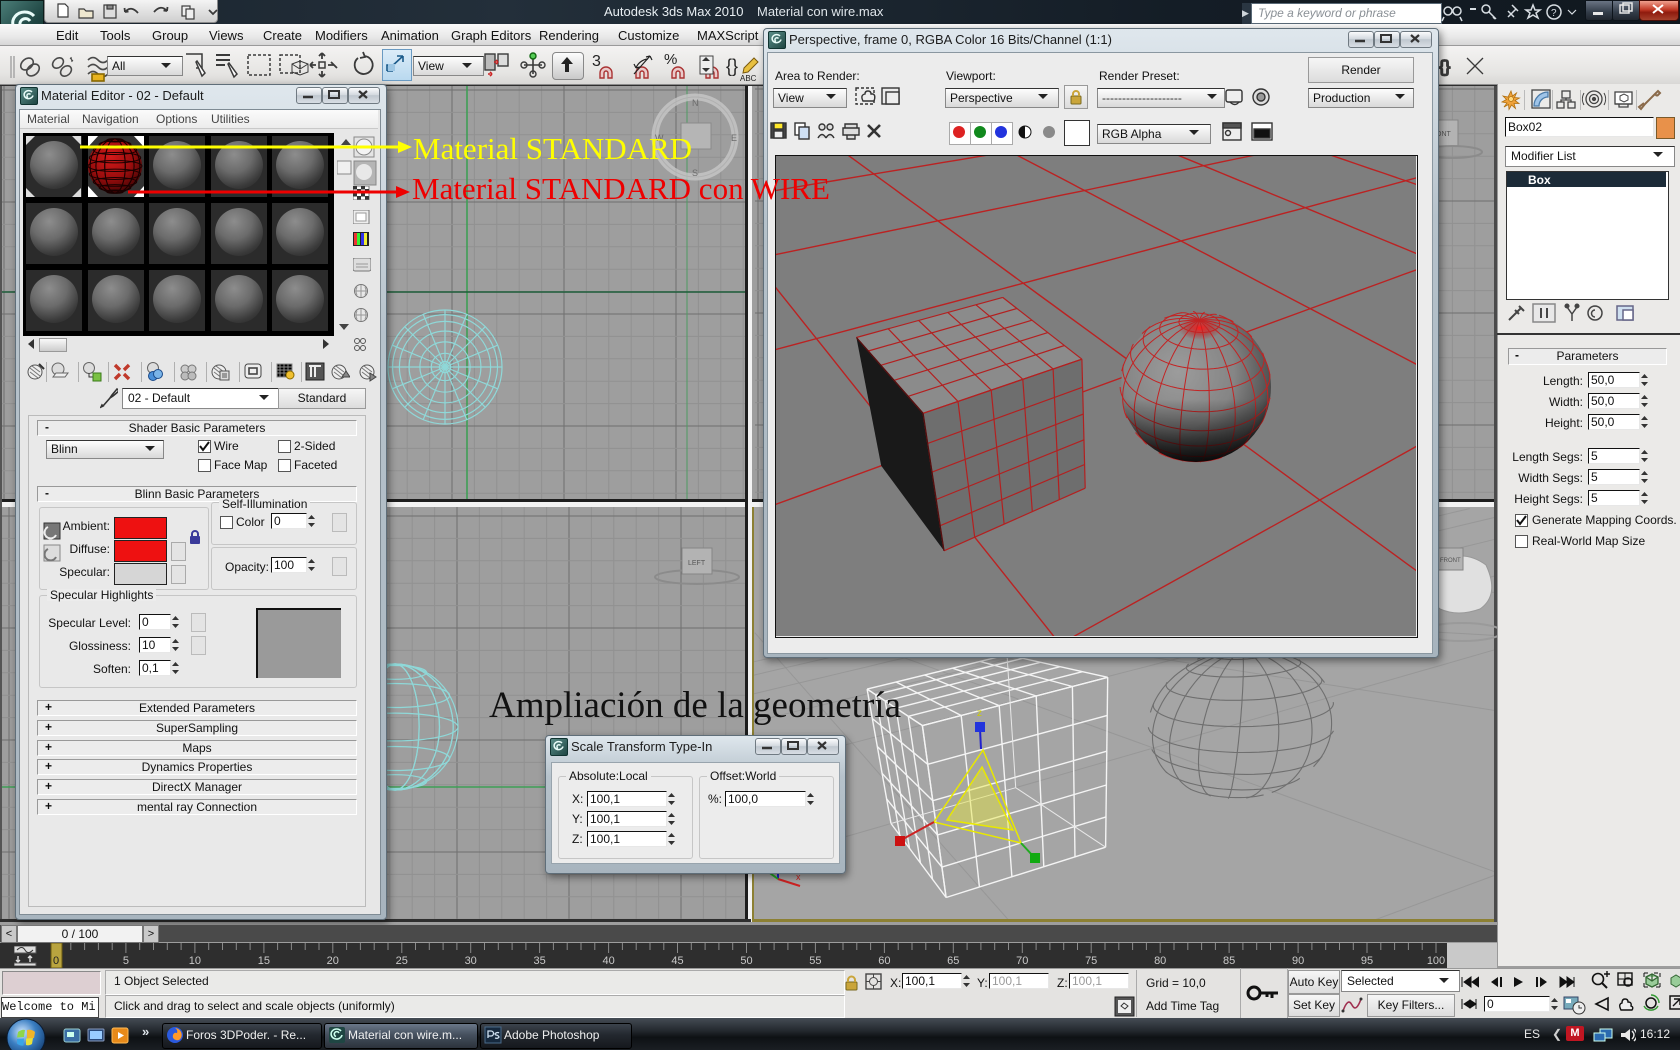 The image size is (1680, 1050). I want to click on svg-text: 90, so click(1298, 961).